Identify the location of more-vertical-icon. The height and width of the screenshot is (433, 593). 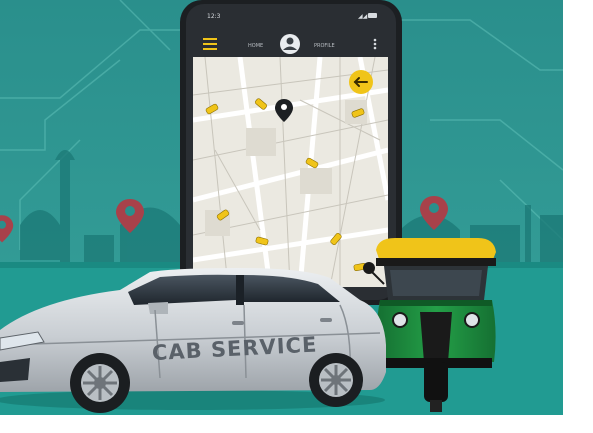
(375, 44).